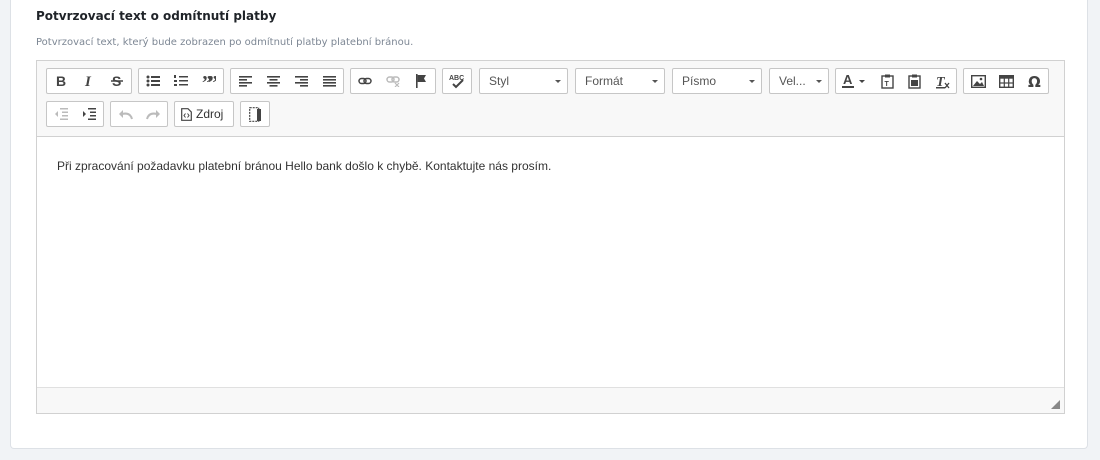  What do you see at coordinates (848, 80) in the screenshot?
I see `svg-text: A` at bounding box center [848, 80].